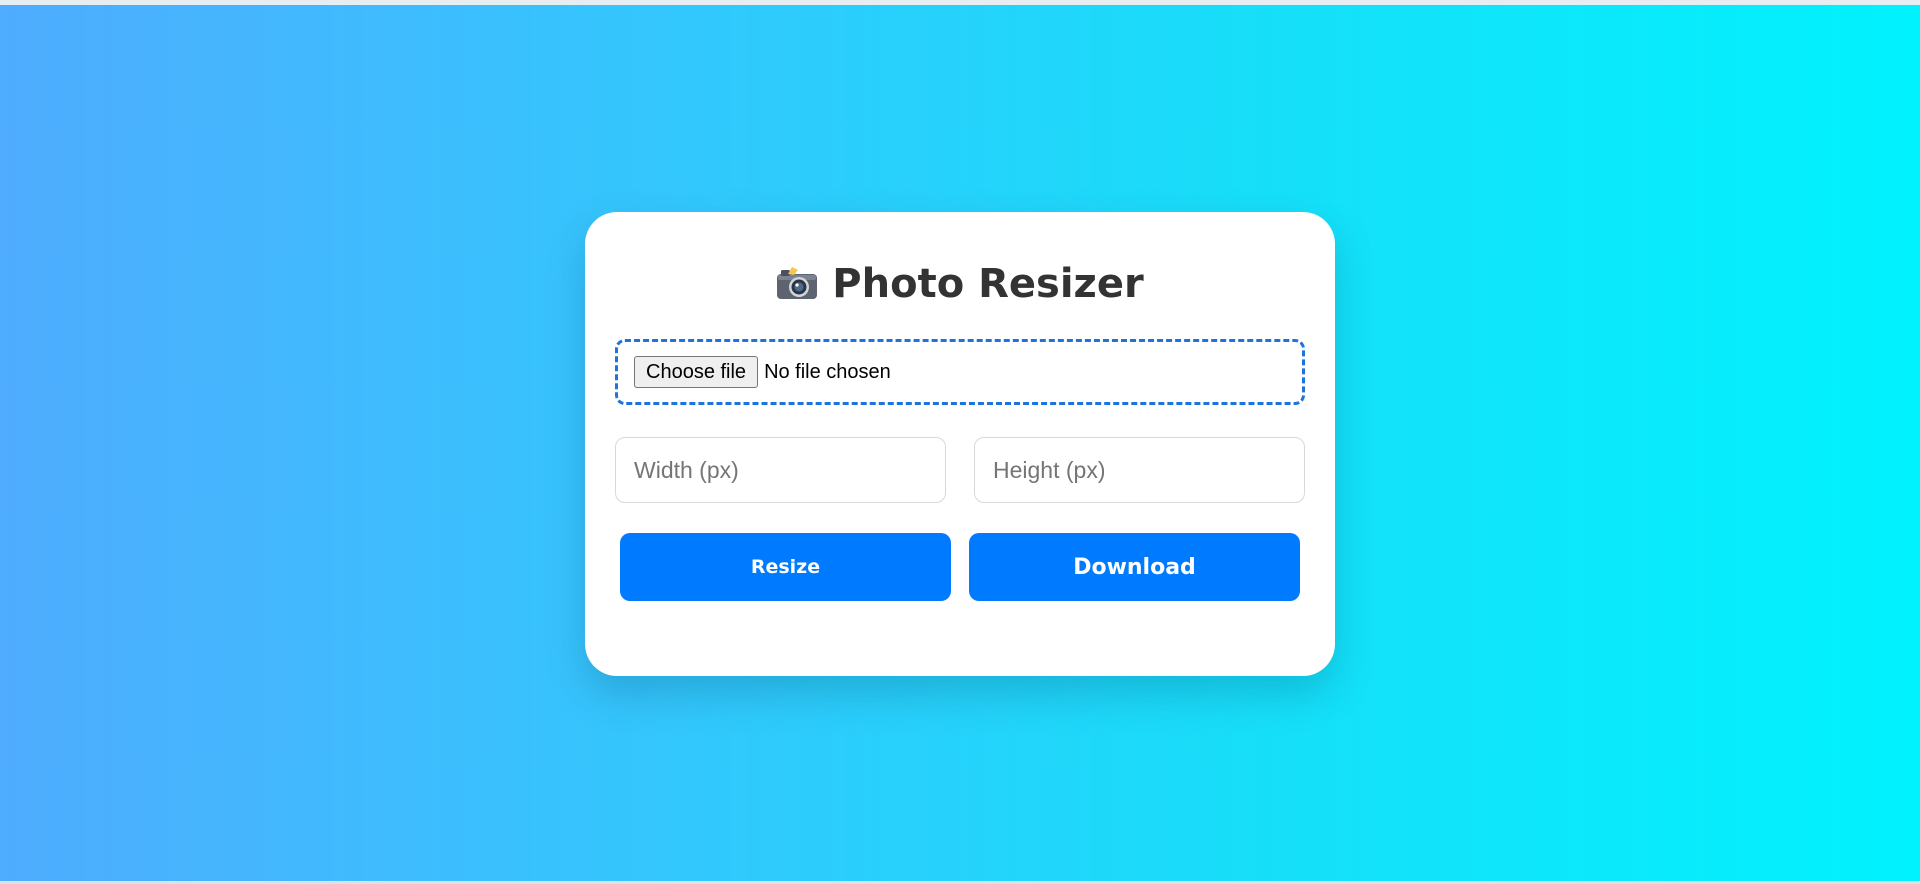 This screenshot has height=884, width=1920. What do you see at coordinates (988, 284) in the screenshot?
I see `title-text: Photo Resizer` at bounding box center [988, 284].